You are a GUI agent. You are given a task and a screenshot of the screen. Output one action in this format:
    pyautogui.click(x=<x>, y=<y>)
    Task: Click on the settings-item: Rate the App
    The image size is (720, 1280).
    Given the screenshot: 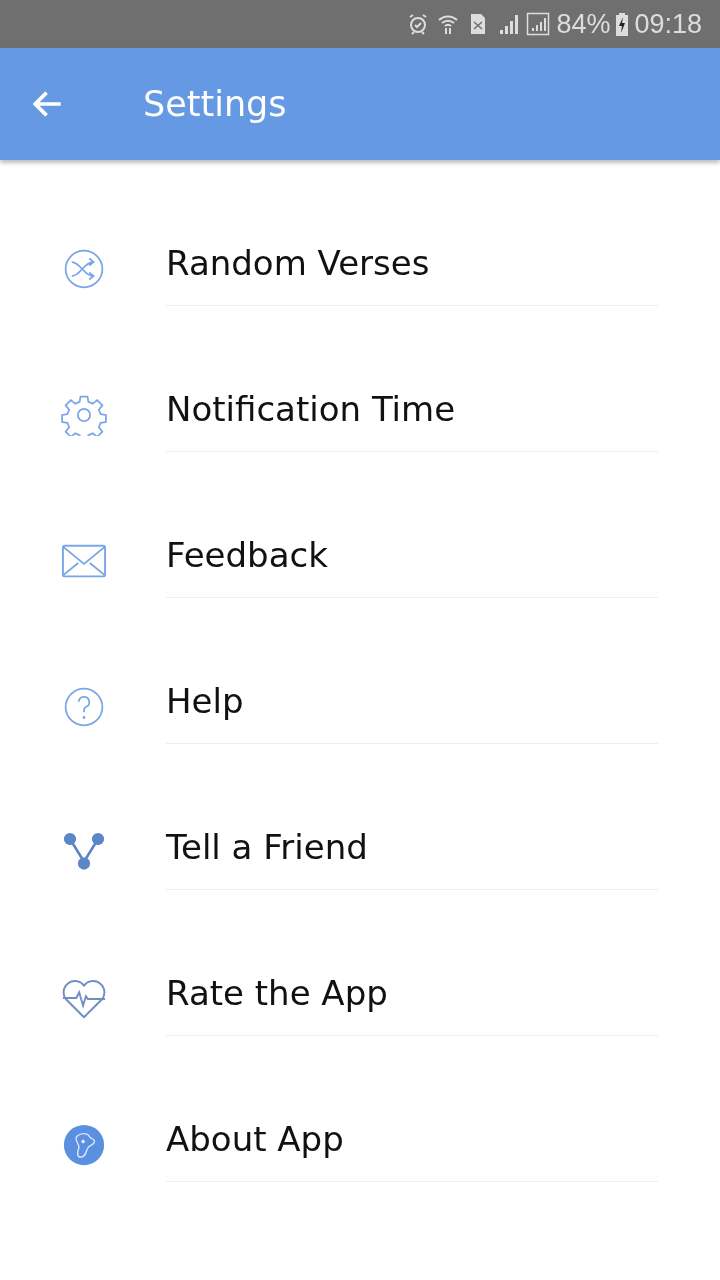 What is the action you would take?
    pyautogui.click(x=277, y=993)
    